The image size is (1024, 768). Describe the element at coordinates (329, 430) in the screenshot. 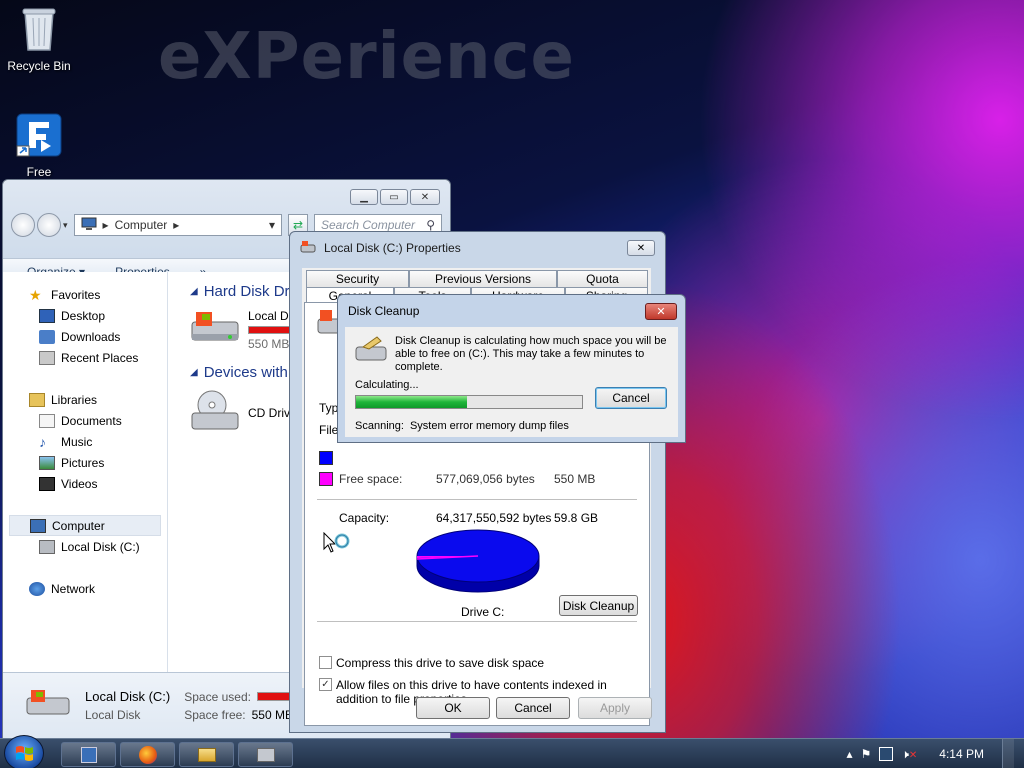

I see `filesystem-row: File` at that location.